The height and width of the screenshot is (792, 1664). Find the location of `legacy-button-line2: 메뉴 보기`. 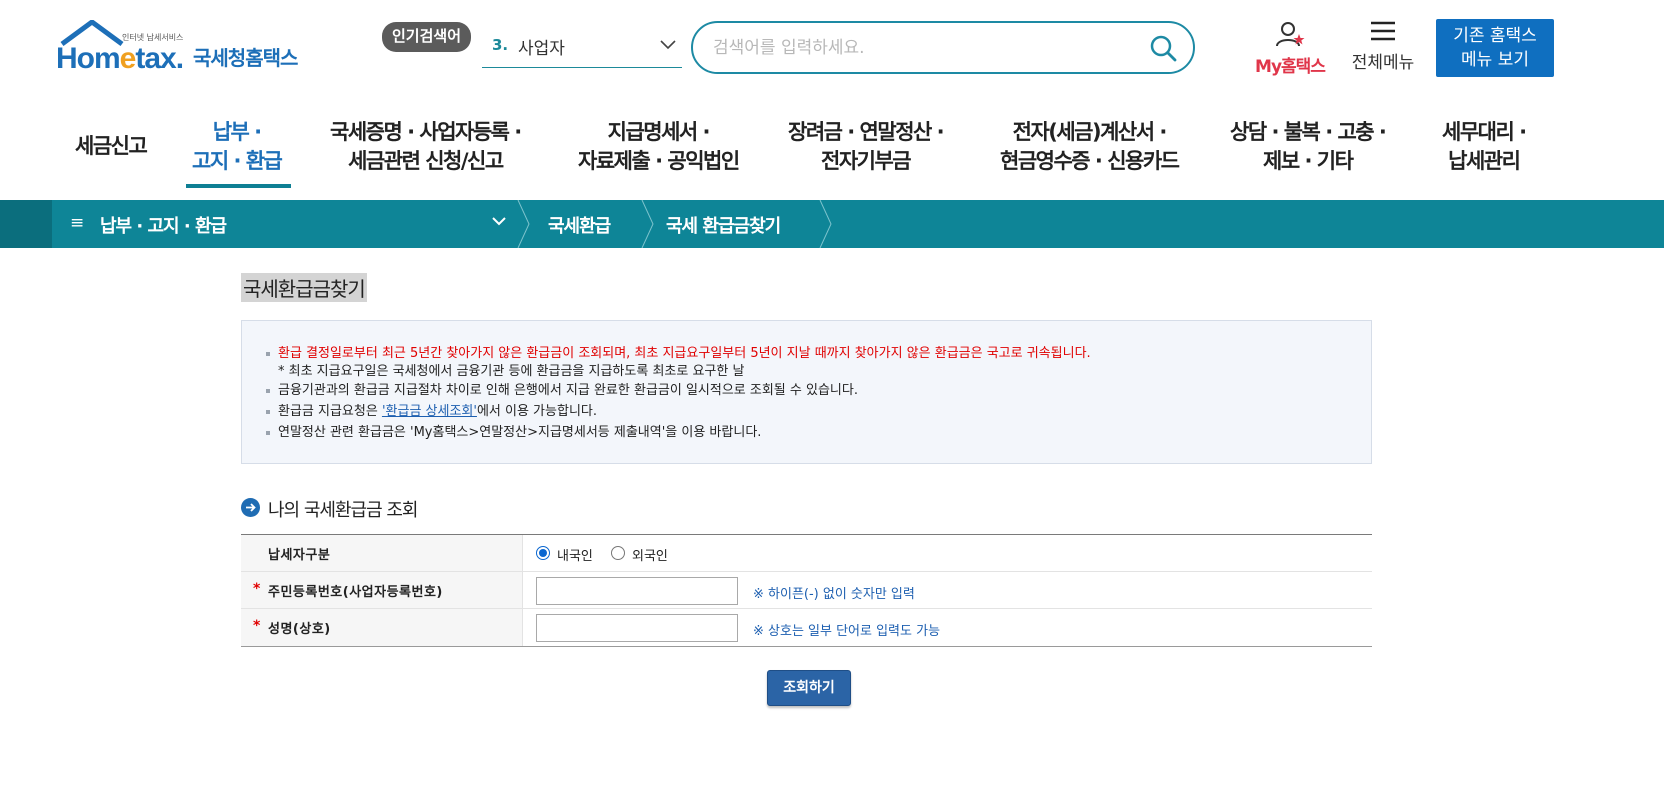

legacy-button-line2: 메뉴 보기 is located at coordinates (1495, 60).